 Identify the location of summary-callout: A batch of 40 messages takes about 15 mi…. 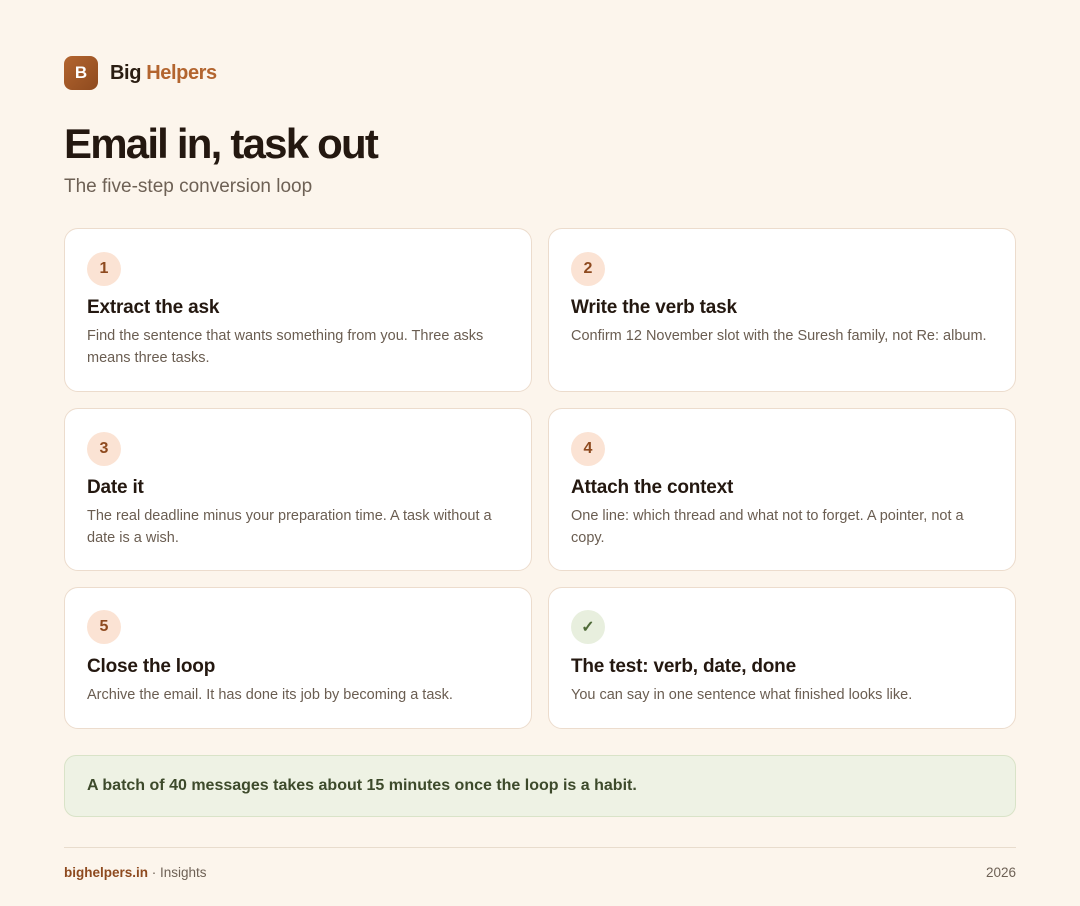
(540, 786).